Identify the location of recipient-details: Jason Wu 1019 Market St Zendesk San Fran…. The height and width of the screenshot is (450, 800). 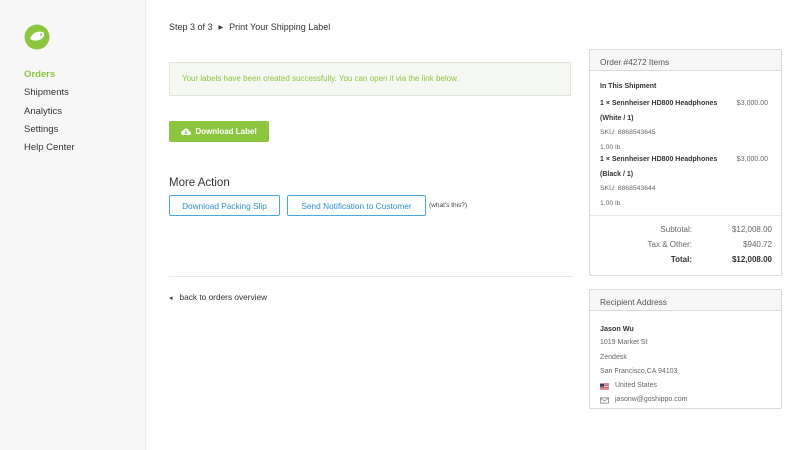
(643, 365).